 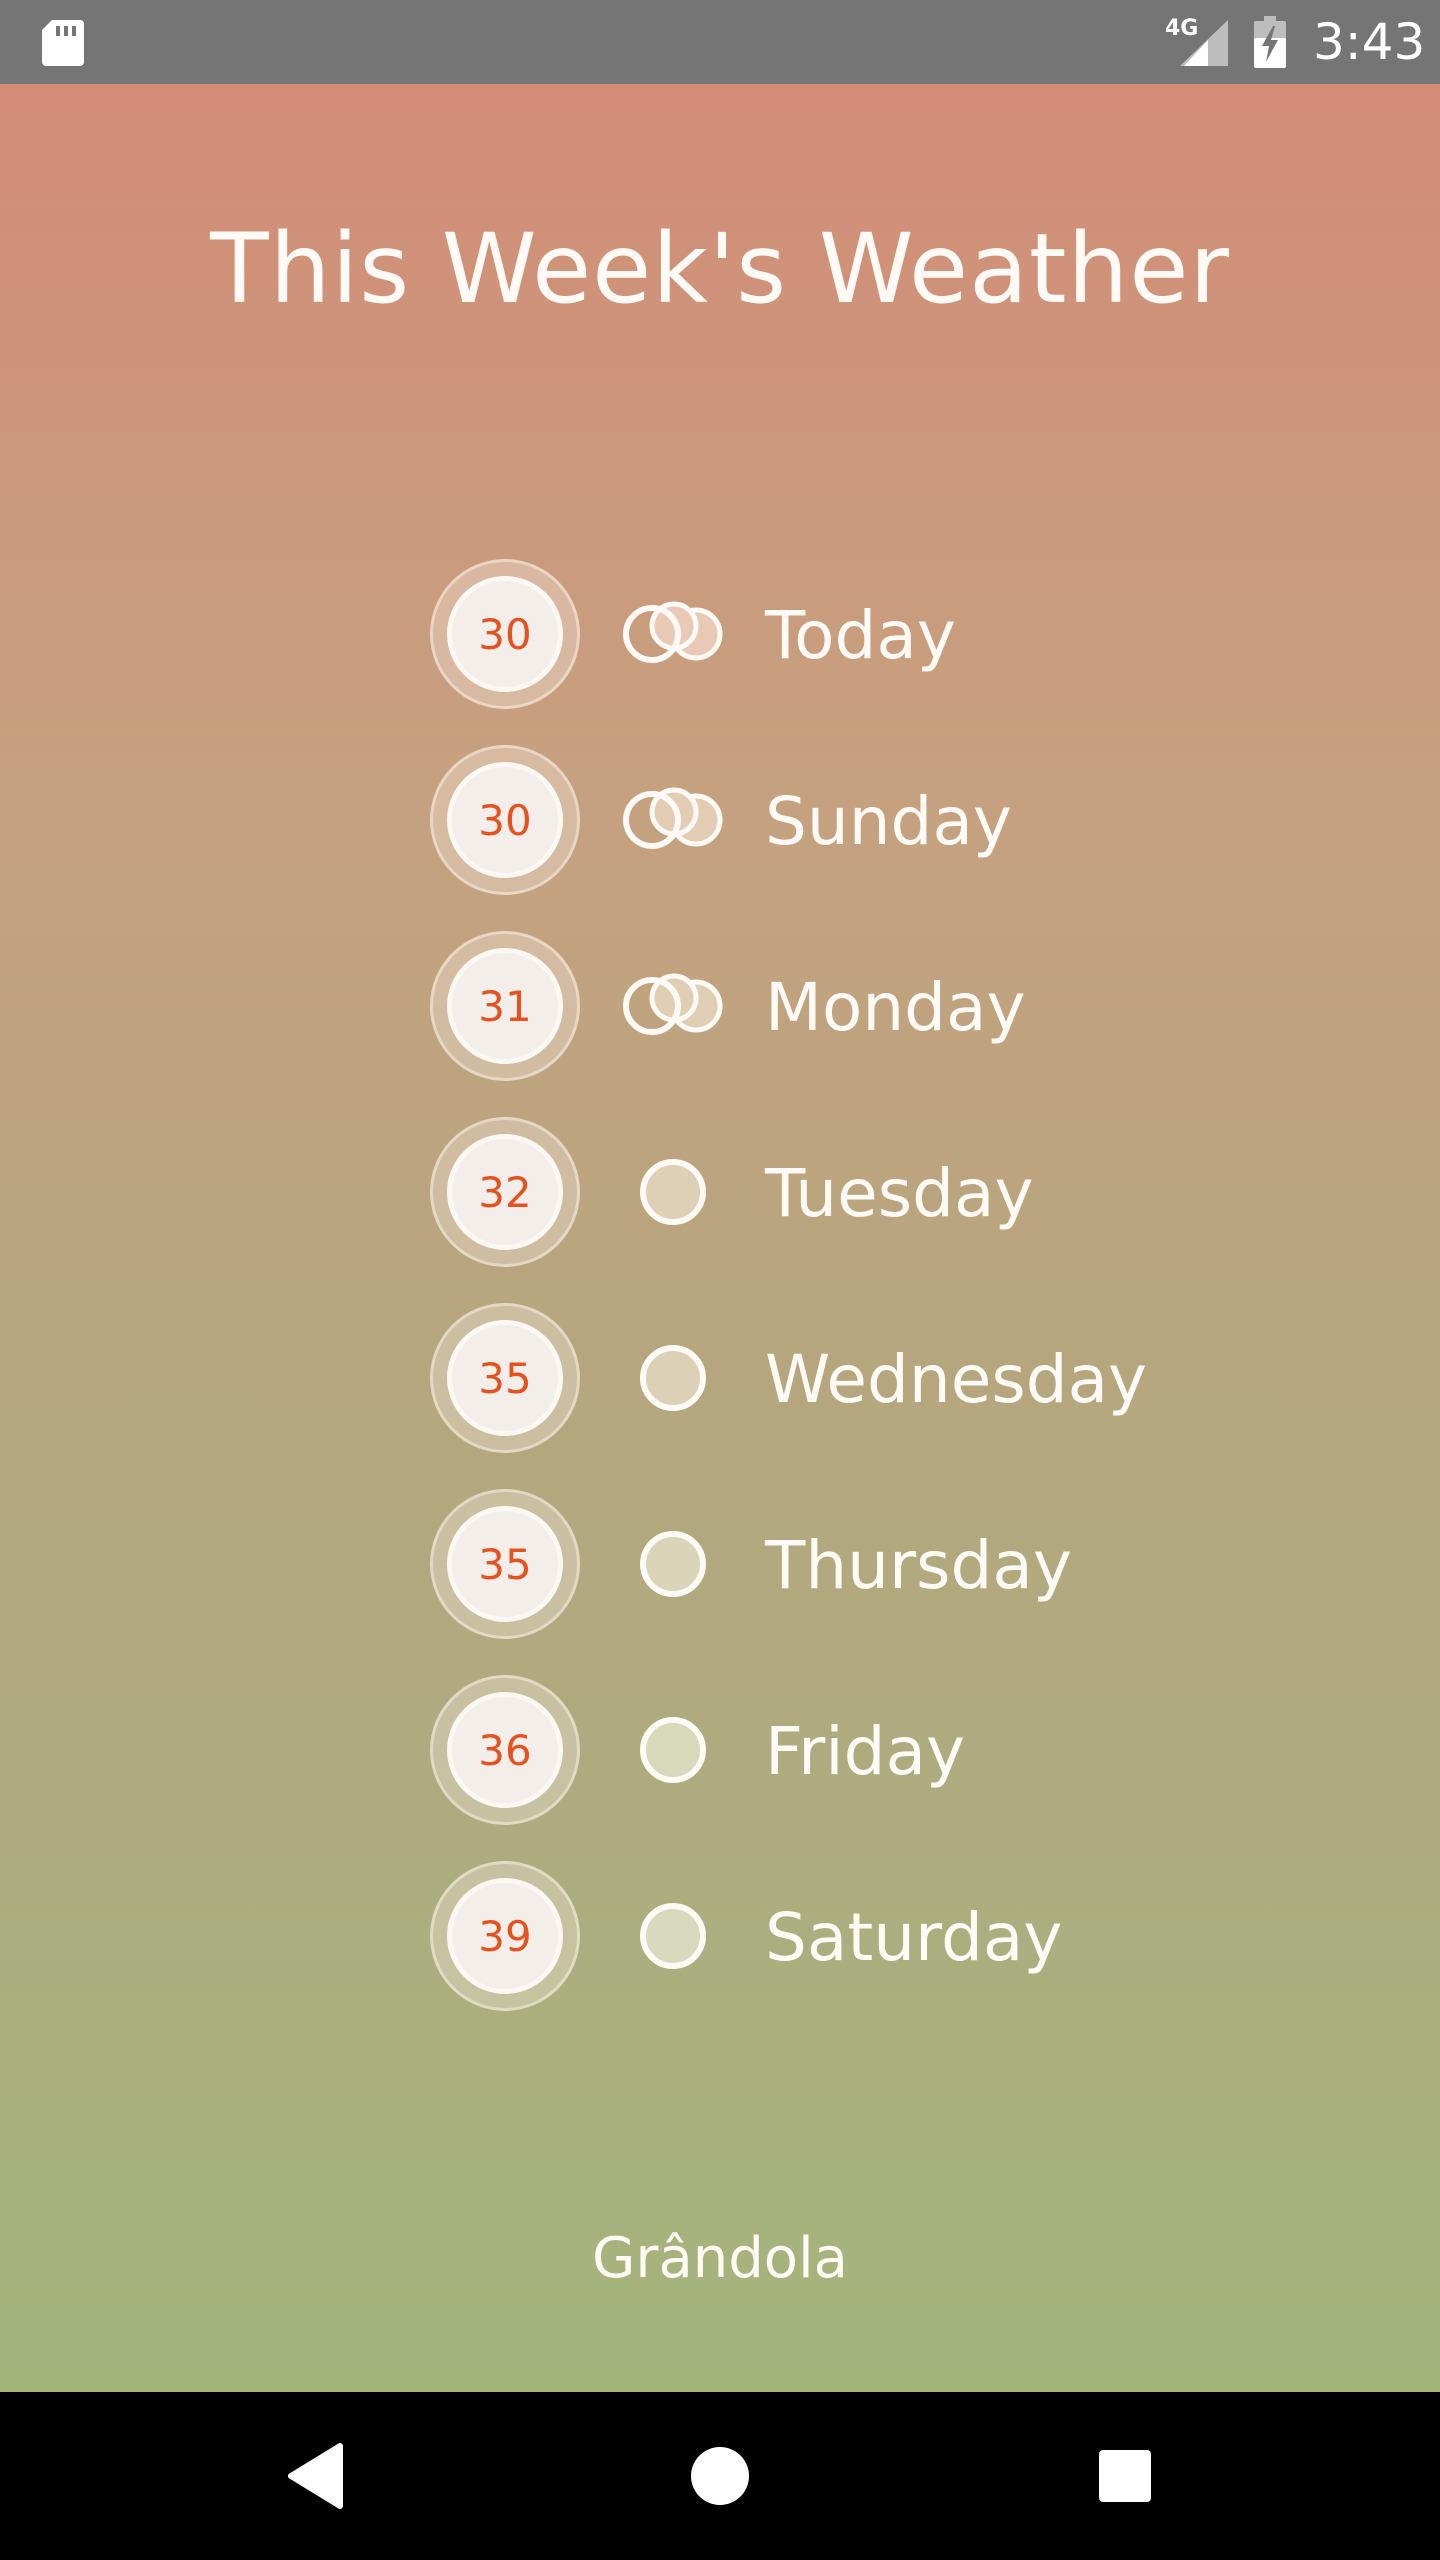 What do you see at coordinates (720, 1192) in the screenshot?
I see `day-row-tuesday: 32 Tuesday` at bounding box center [720, 1192].